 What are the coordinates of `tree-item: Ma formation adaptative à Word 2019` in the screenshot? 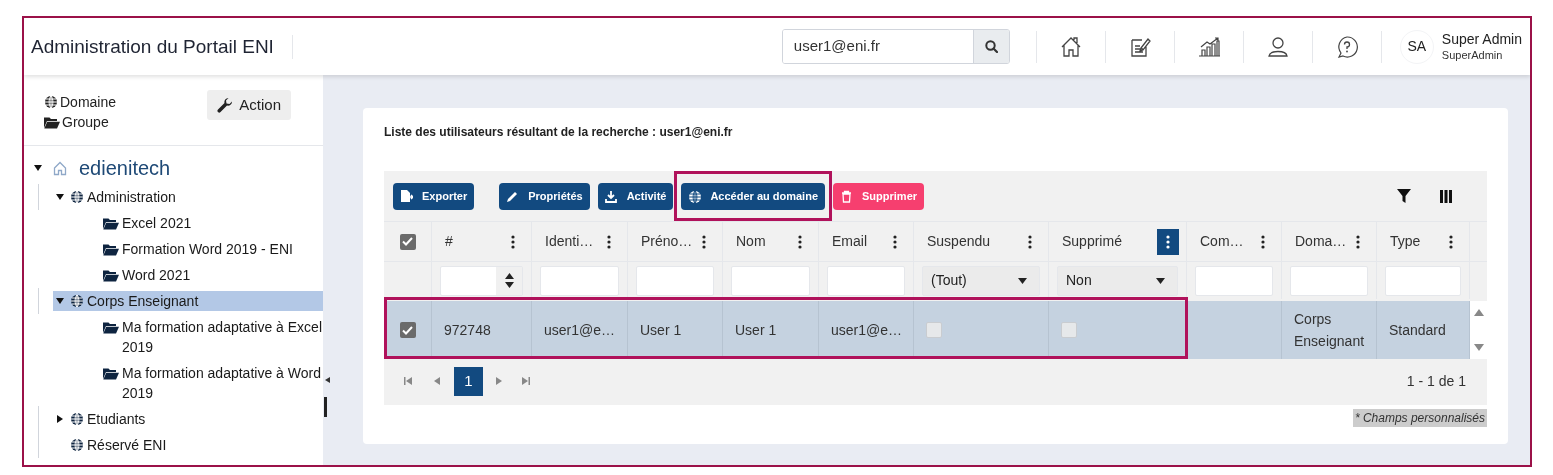 It's located at (204, 383).